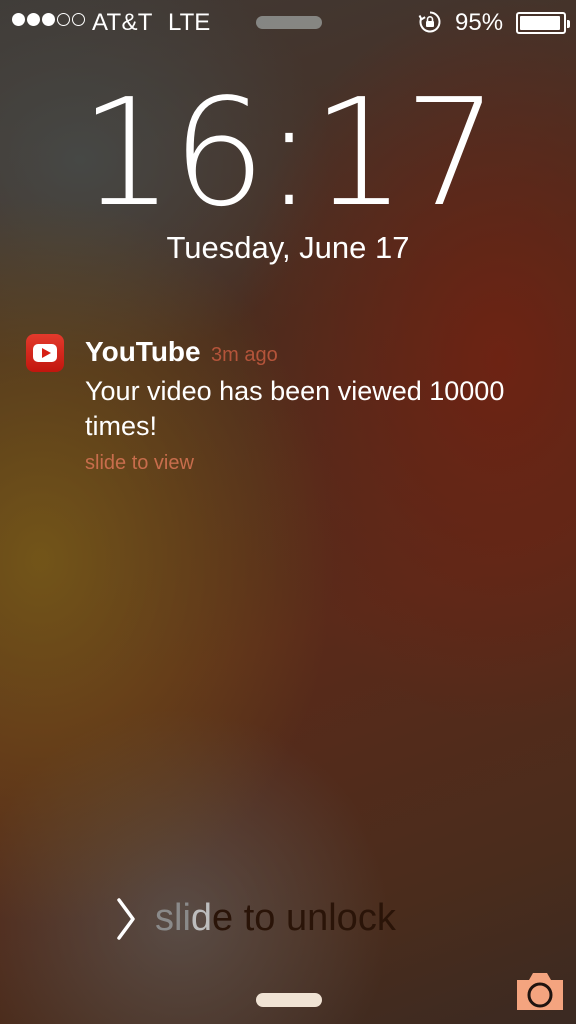 This screenshot has height=1024, width=576. Describe the element at coordinates (201, 918) in the screenshot. I see `unlock-label-shine: d` at that location.